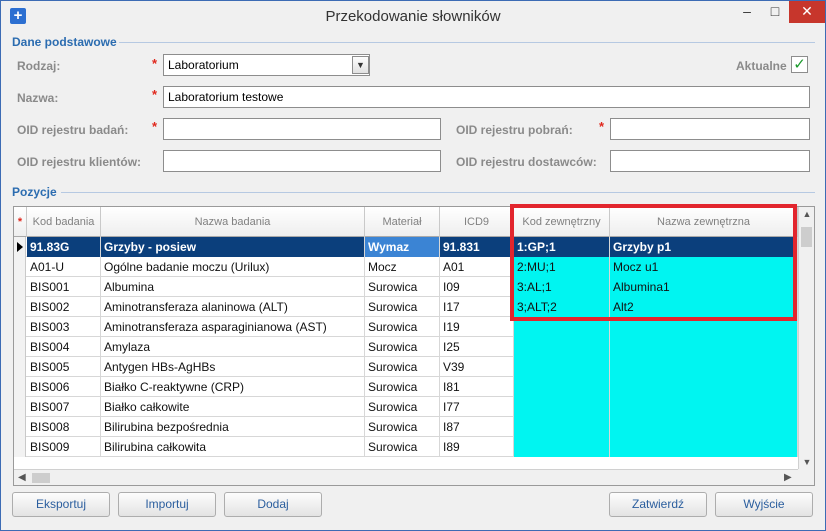 The width and height of the screenshot is (826, 531). Describe the element at coordinates (273, 504) in the screenshot. I see `add-button: Dodaj` at that location.